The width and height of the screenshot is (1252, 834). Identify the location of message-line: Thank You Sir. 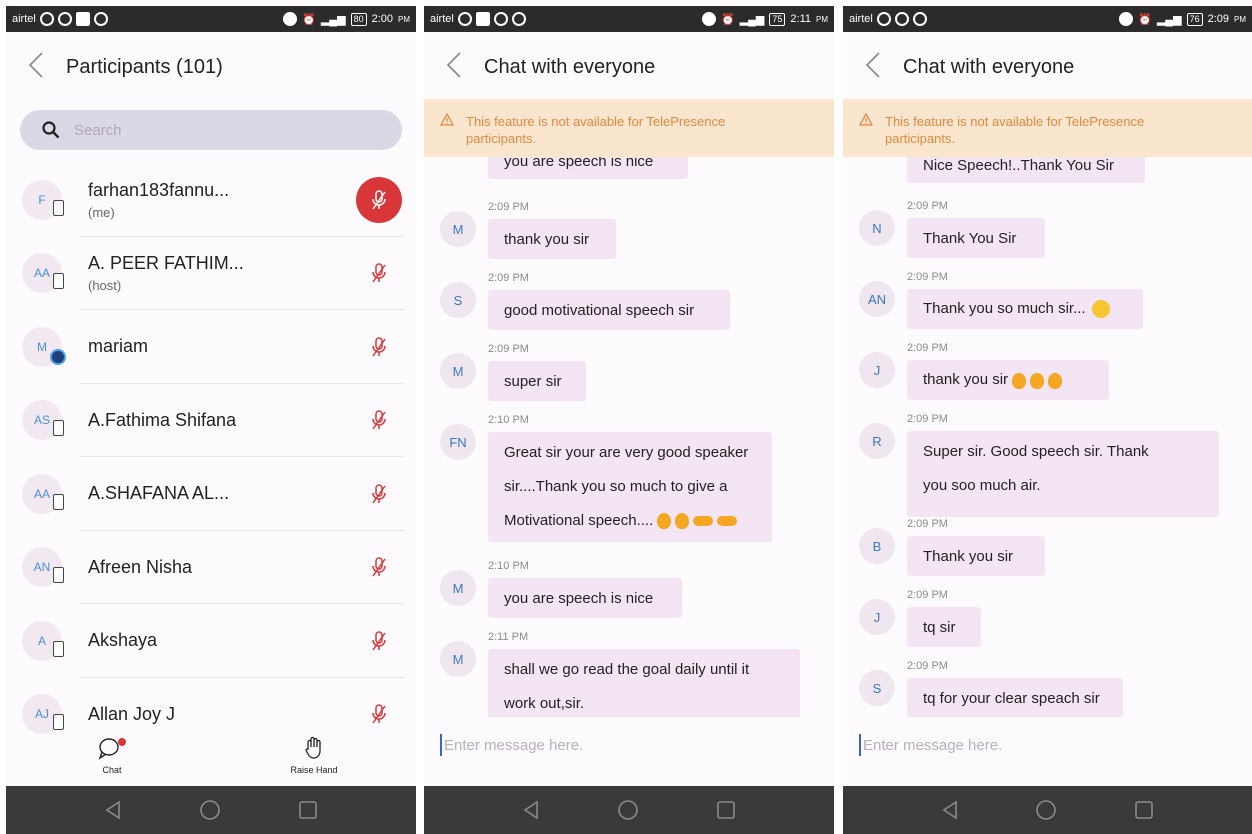
(970, 238).